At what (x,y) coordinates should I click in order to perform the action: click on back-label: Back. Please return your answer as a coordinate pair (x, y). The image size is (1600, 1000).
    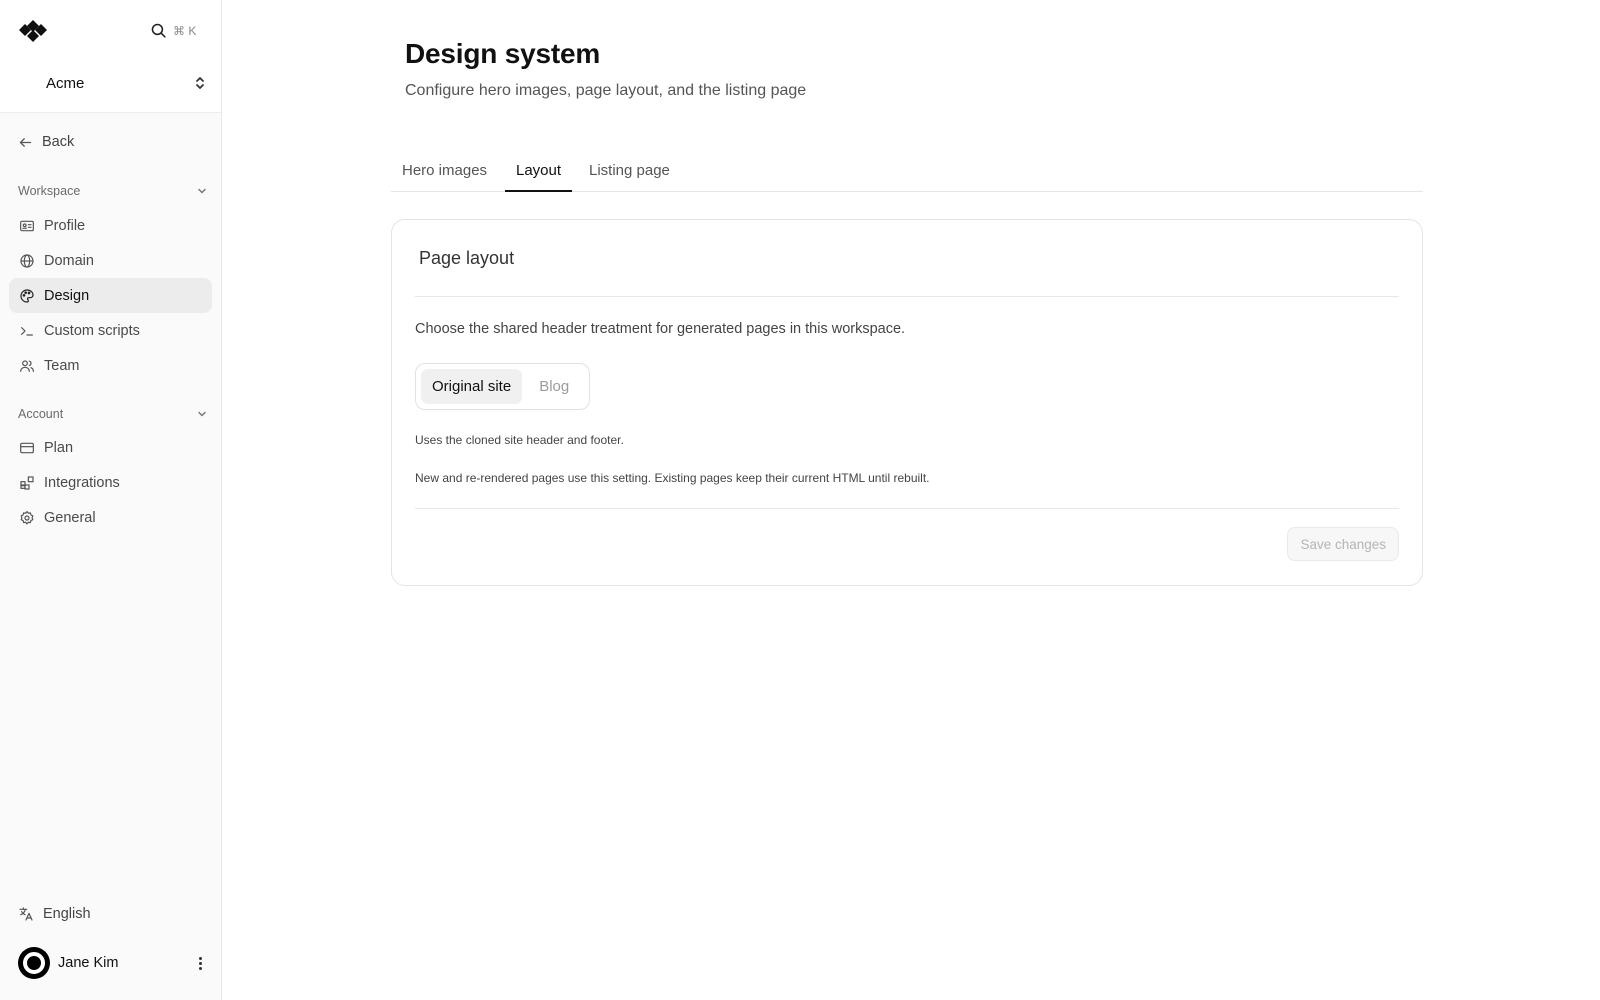
    Looking at the image, I should click on (58, 142).